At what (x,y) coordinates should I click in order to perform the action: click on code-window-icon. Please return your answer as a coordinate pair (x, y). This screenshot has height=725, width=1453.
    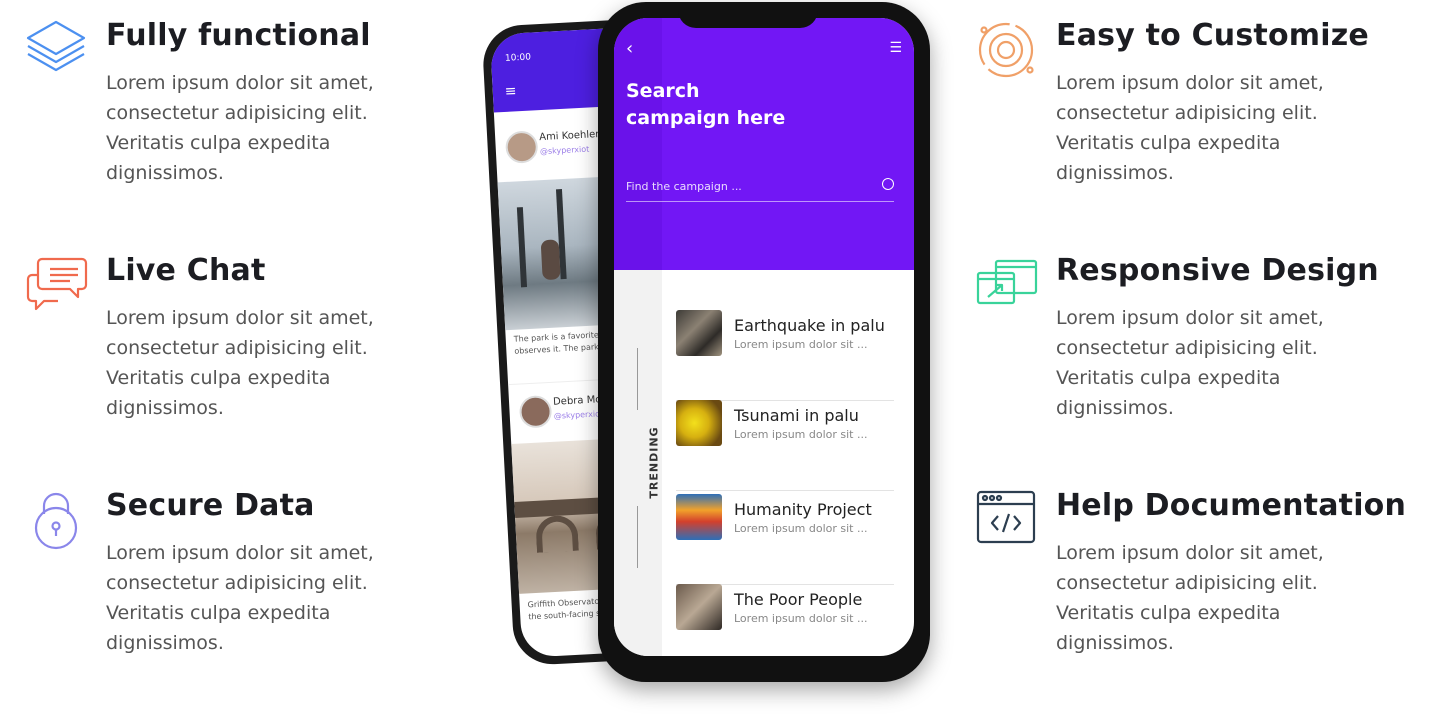
    Looking at the image, I should click on (1006, 517).